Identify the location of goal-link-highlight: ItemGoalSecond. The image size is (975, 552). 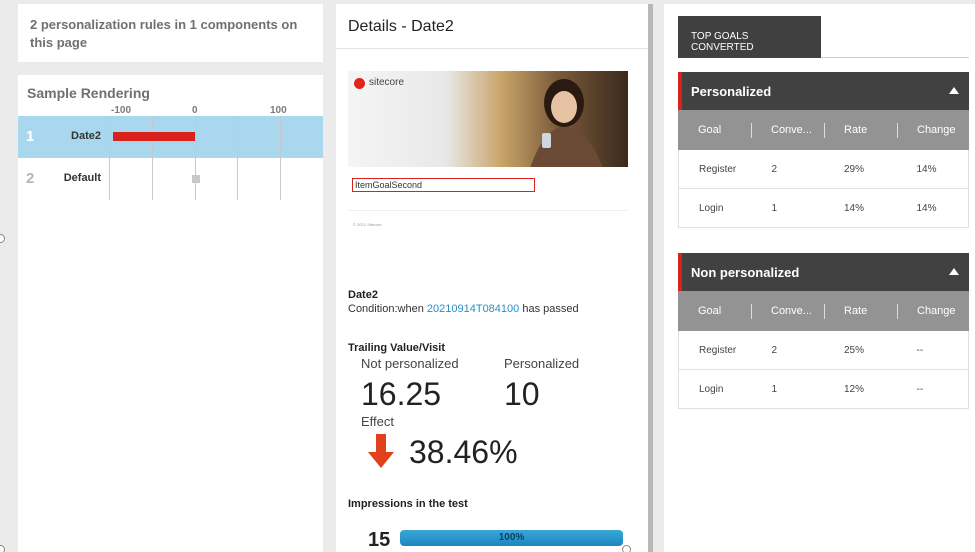
(443, 185).